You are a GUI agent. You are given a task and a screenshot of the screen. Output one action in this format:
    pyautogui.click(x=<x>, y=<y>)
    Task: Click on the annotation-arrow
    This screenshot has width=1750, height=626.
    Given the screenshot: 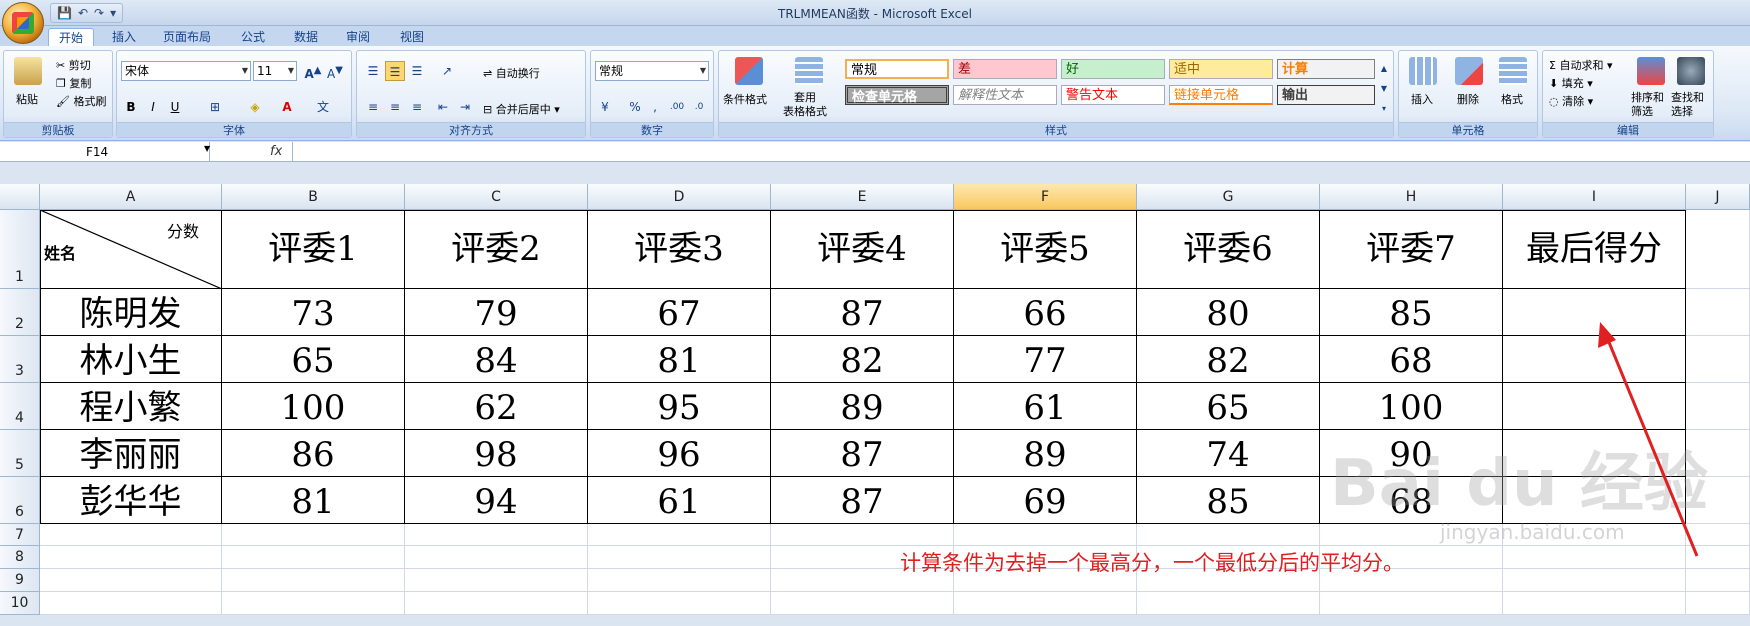 What is the action you would take?
    pyautogui.click(x=1648, y=439)
    